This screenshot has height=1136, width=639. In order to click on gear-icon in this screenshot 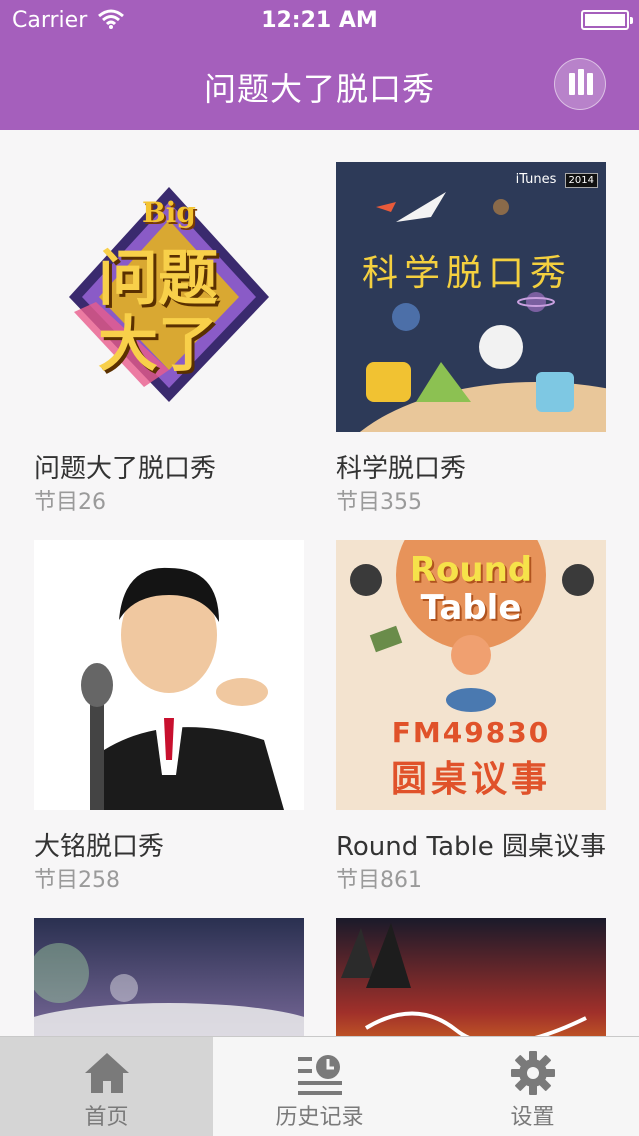, I will do `click(532, 1073)`.